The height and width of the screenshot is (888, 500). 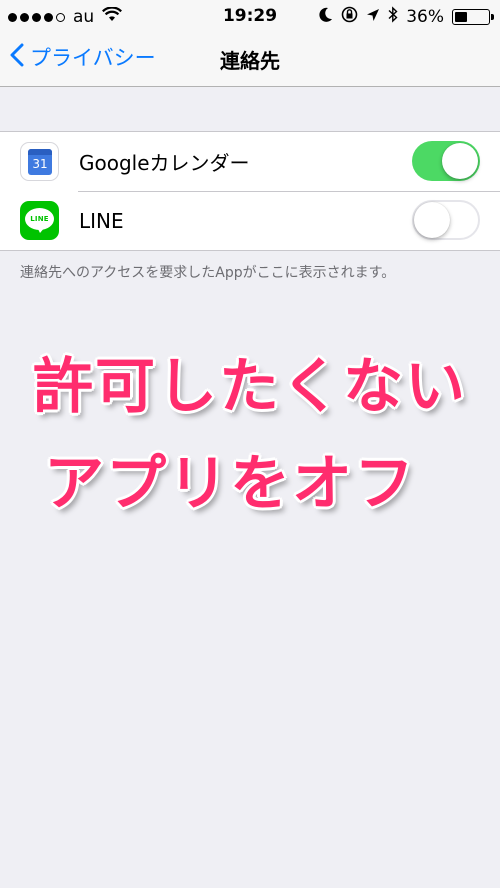 I want to click on google-calendar-toggle, so click(x=446, y=161).